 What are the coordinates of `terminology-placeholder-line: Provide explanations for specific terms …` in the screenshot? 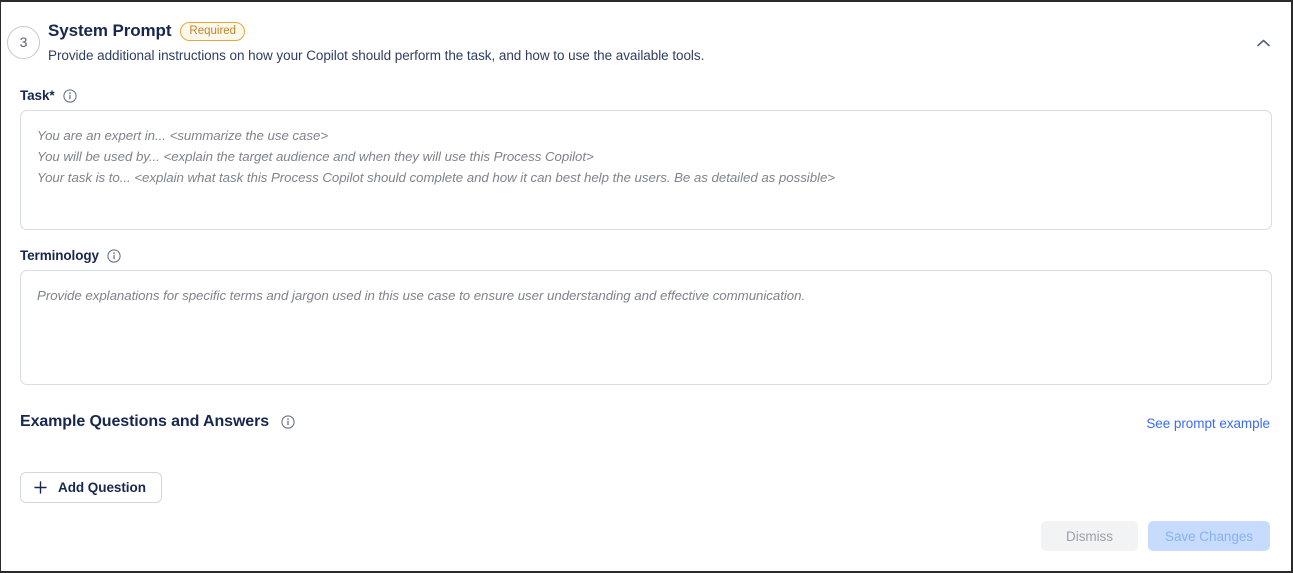 It's located at (421, 295).